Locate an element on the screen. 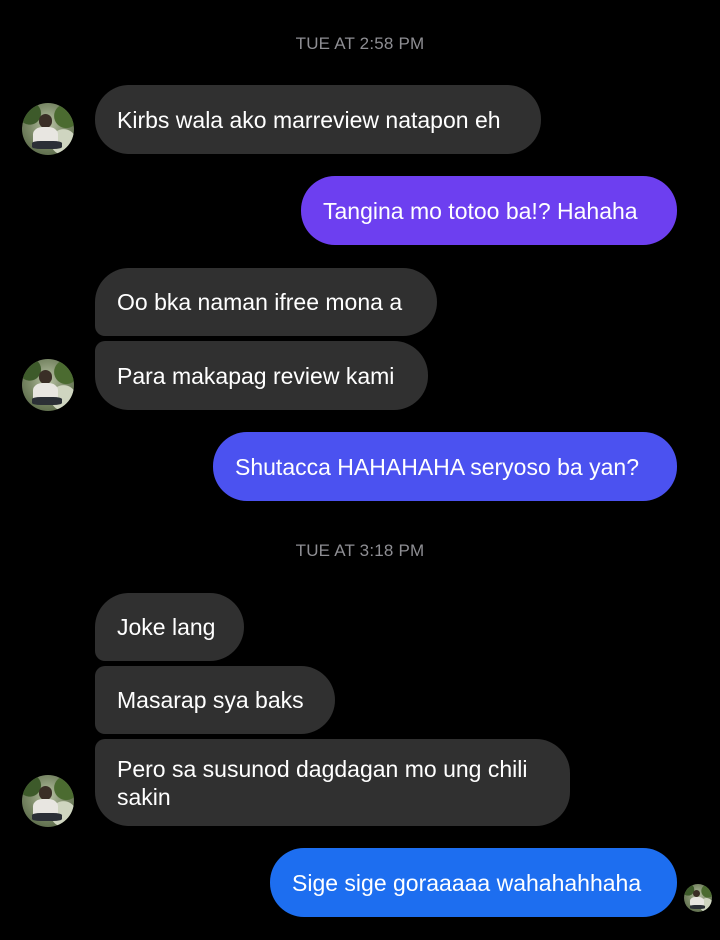 This screenshot has height=940, width=720. message-text: Joke lang is located at coordinates (166, 627).